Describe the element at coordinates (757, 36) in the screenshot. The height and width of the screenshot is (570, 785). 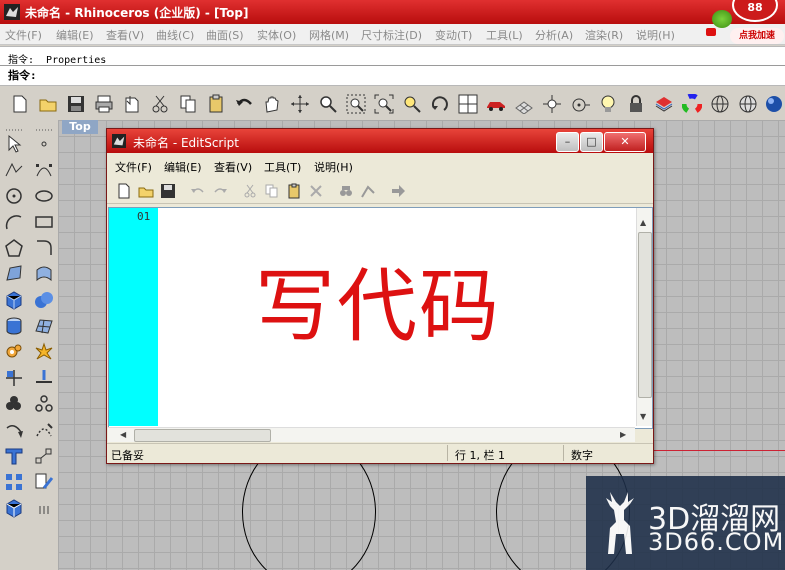
I see `boost-button: 点我加速` at that location.